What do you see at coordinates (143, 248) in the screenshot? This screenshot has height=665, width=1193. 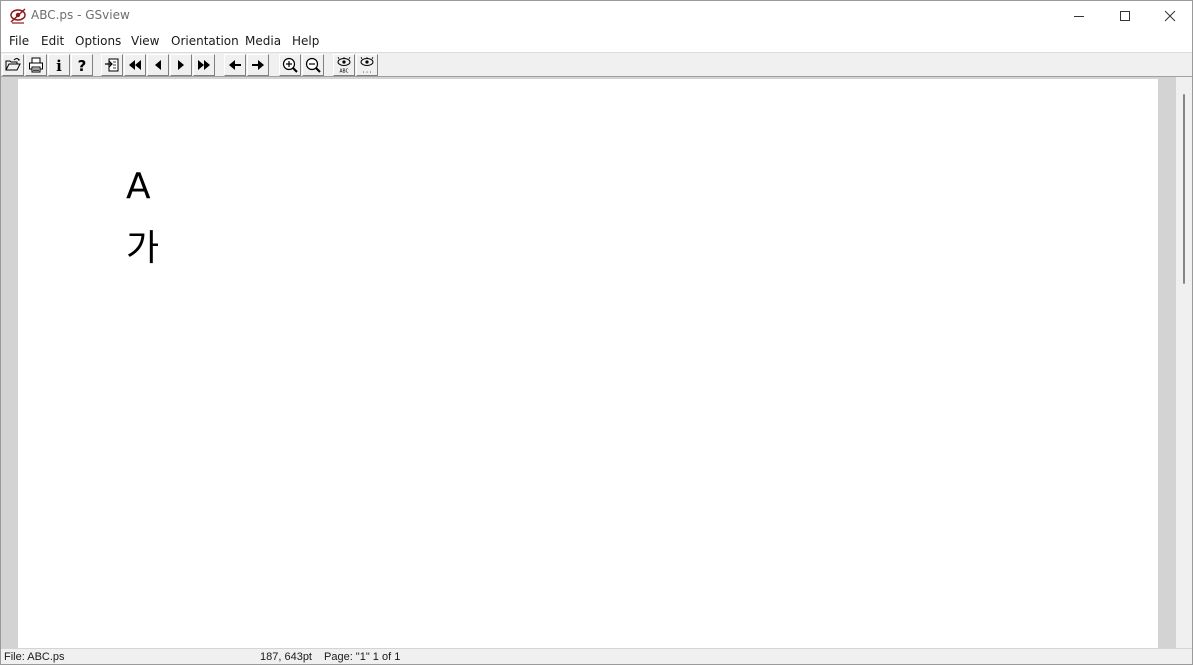 I see `document-text-line-2: 가` at bounding box center [143, 248].